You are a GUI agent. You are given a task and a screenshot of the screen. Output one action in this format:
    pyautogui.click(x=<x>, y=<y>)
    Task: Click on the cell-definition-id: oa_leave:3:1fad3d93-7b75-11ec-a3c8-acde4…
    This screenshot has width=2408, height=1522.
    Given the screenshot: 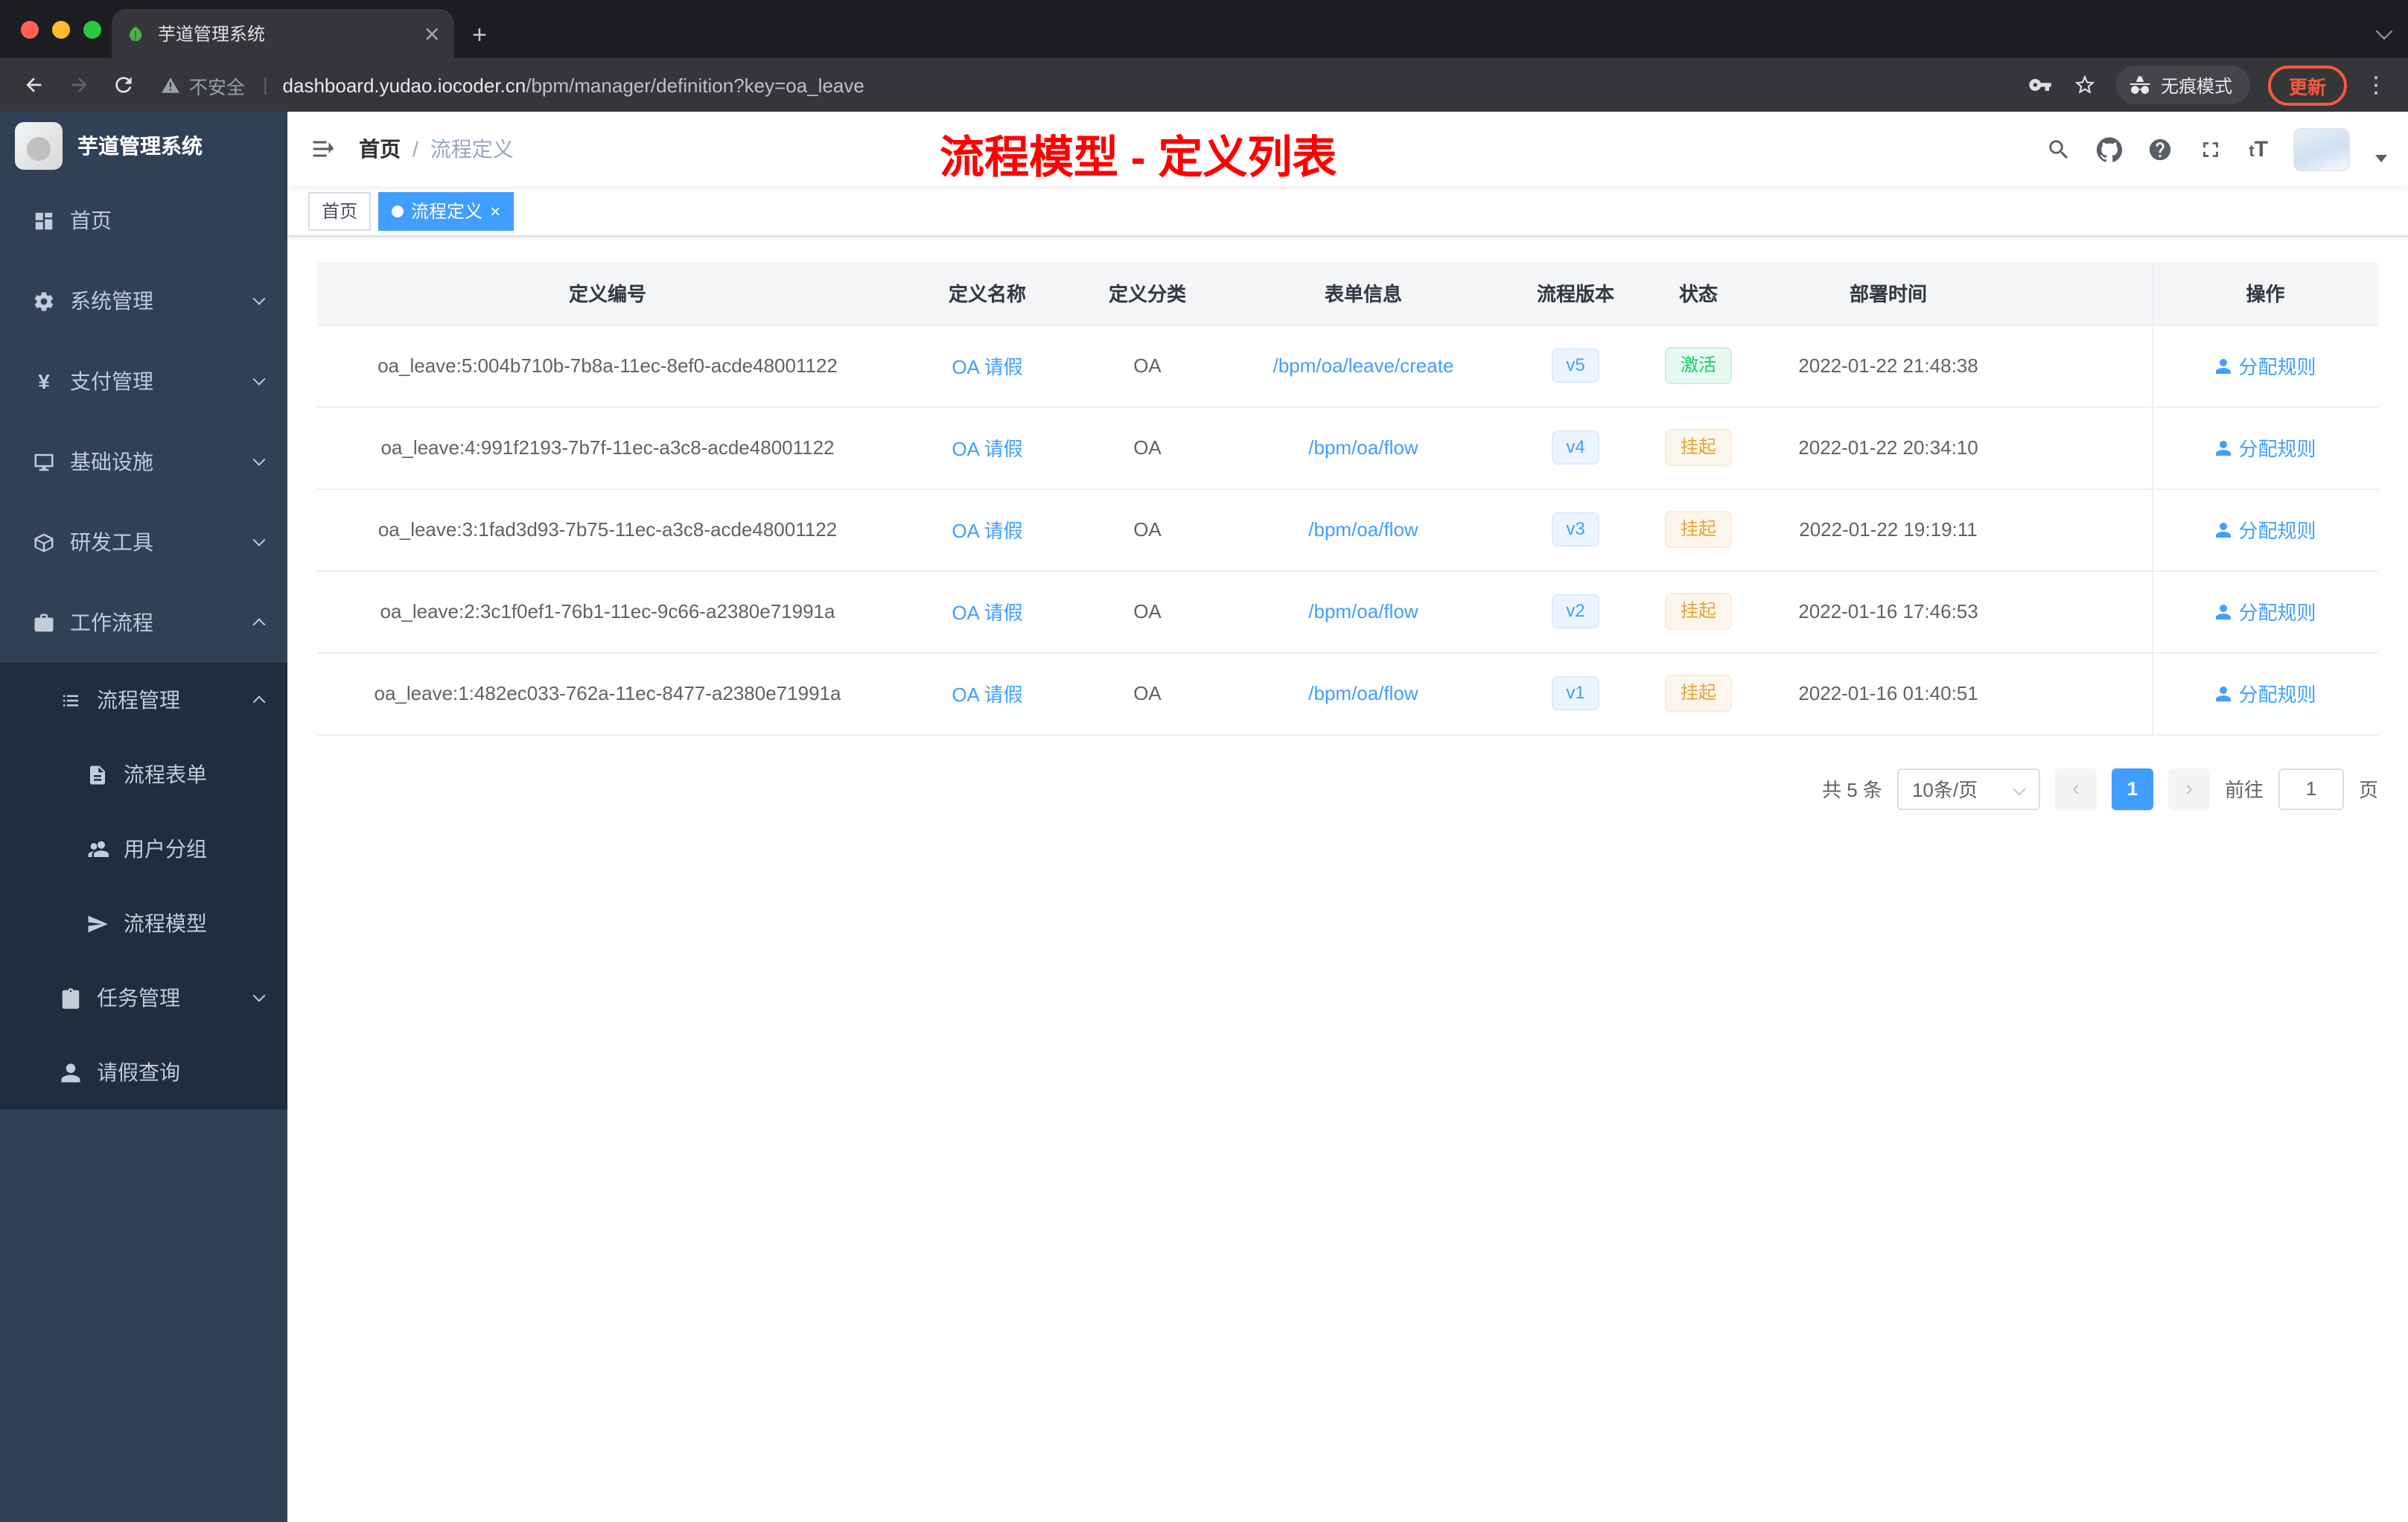 What is the action you would take?
    pyautogui.click(x=607, y=529)
    